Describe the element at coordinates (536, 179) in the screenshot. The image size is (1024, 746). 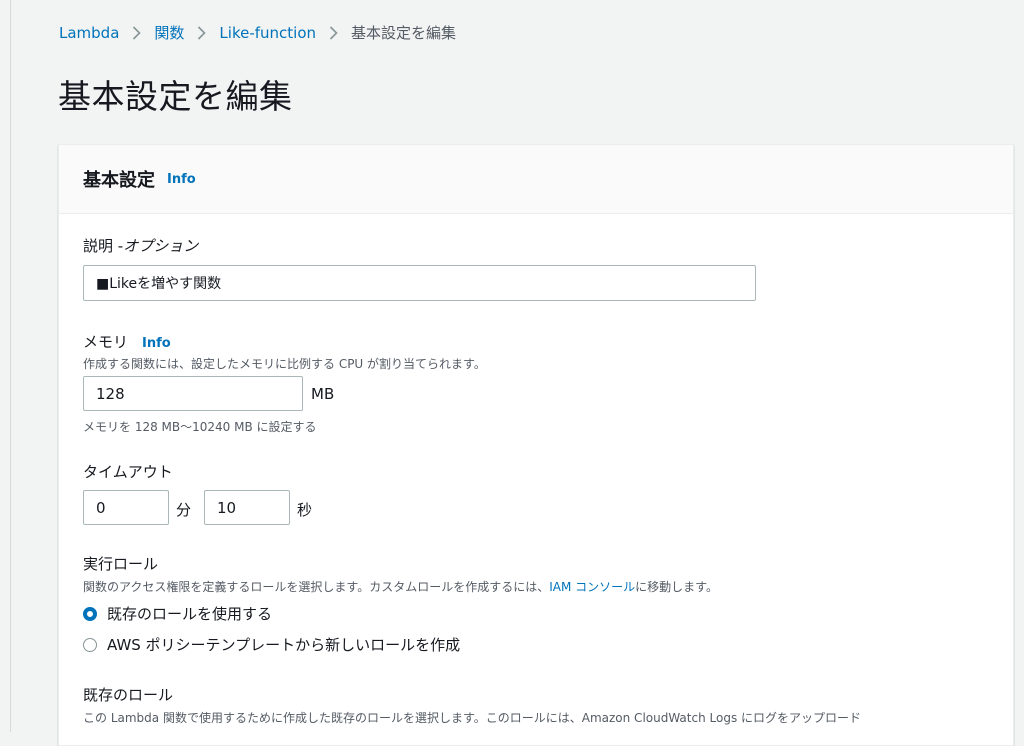
I see `panel-header: 基本設定 Info` at that location.